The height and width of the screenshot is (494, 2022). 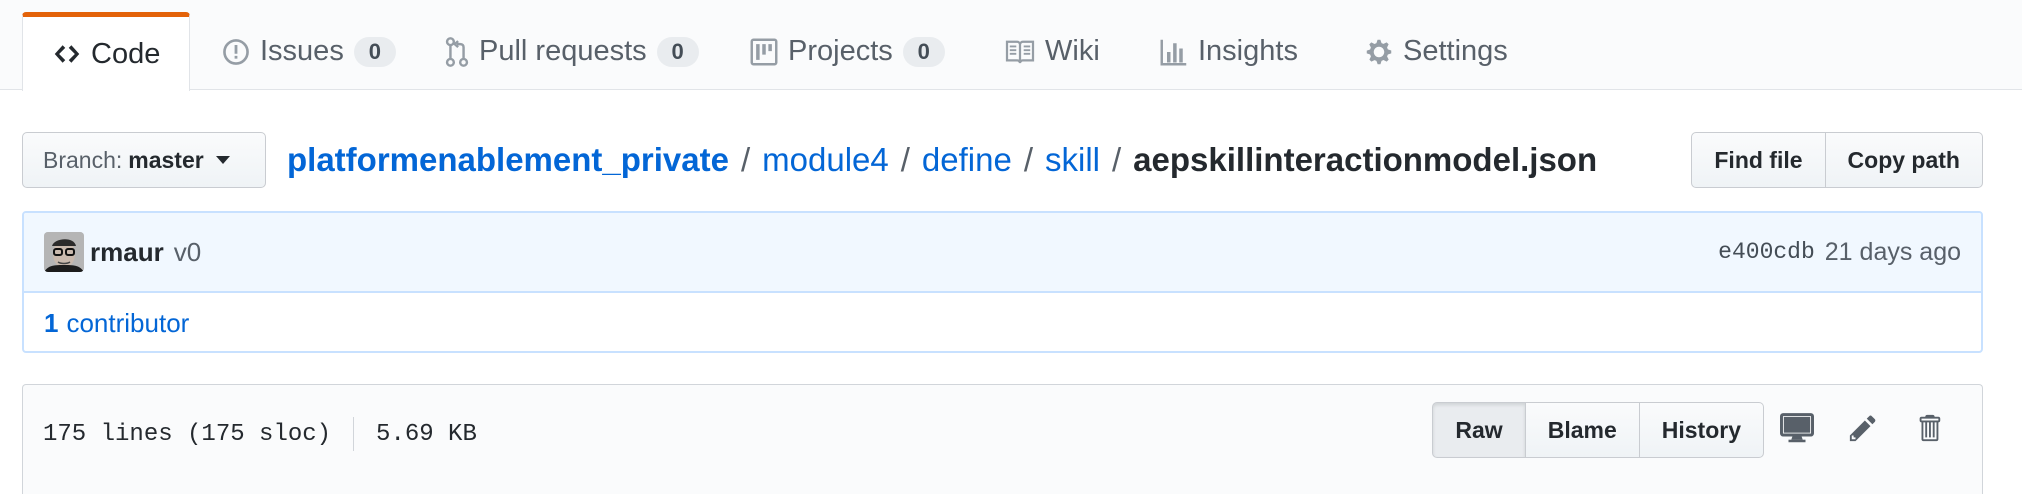 What do you see at coordinates (1479, 430) in the screenshot?
I see `raw-button: Raw` at bounding box center [1479, 430].